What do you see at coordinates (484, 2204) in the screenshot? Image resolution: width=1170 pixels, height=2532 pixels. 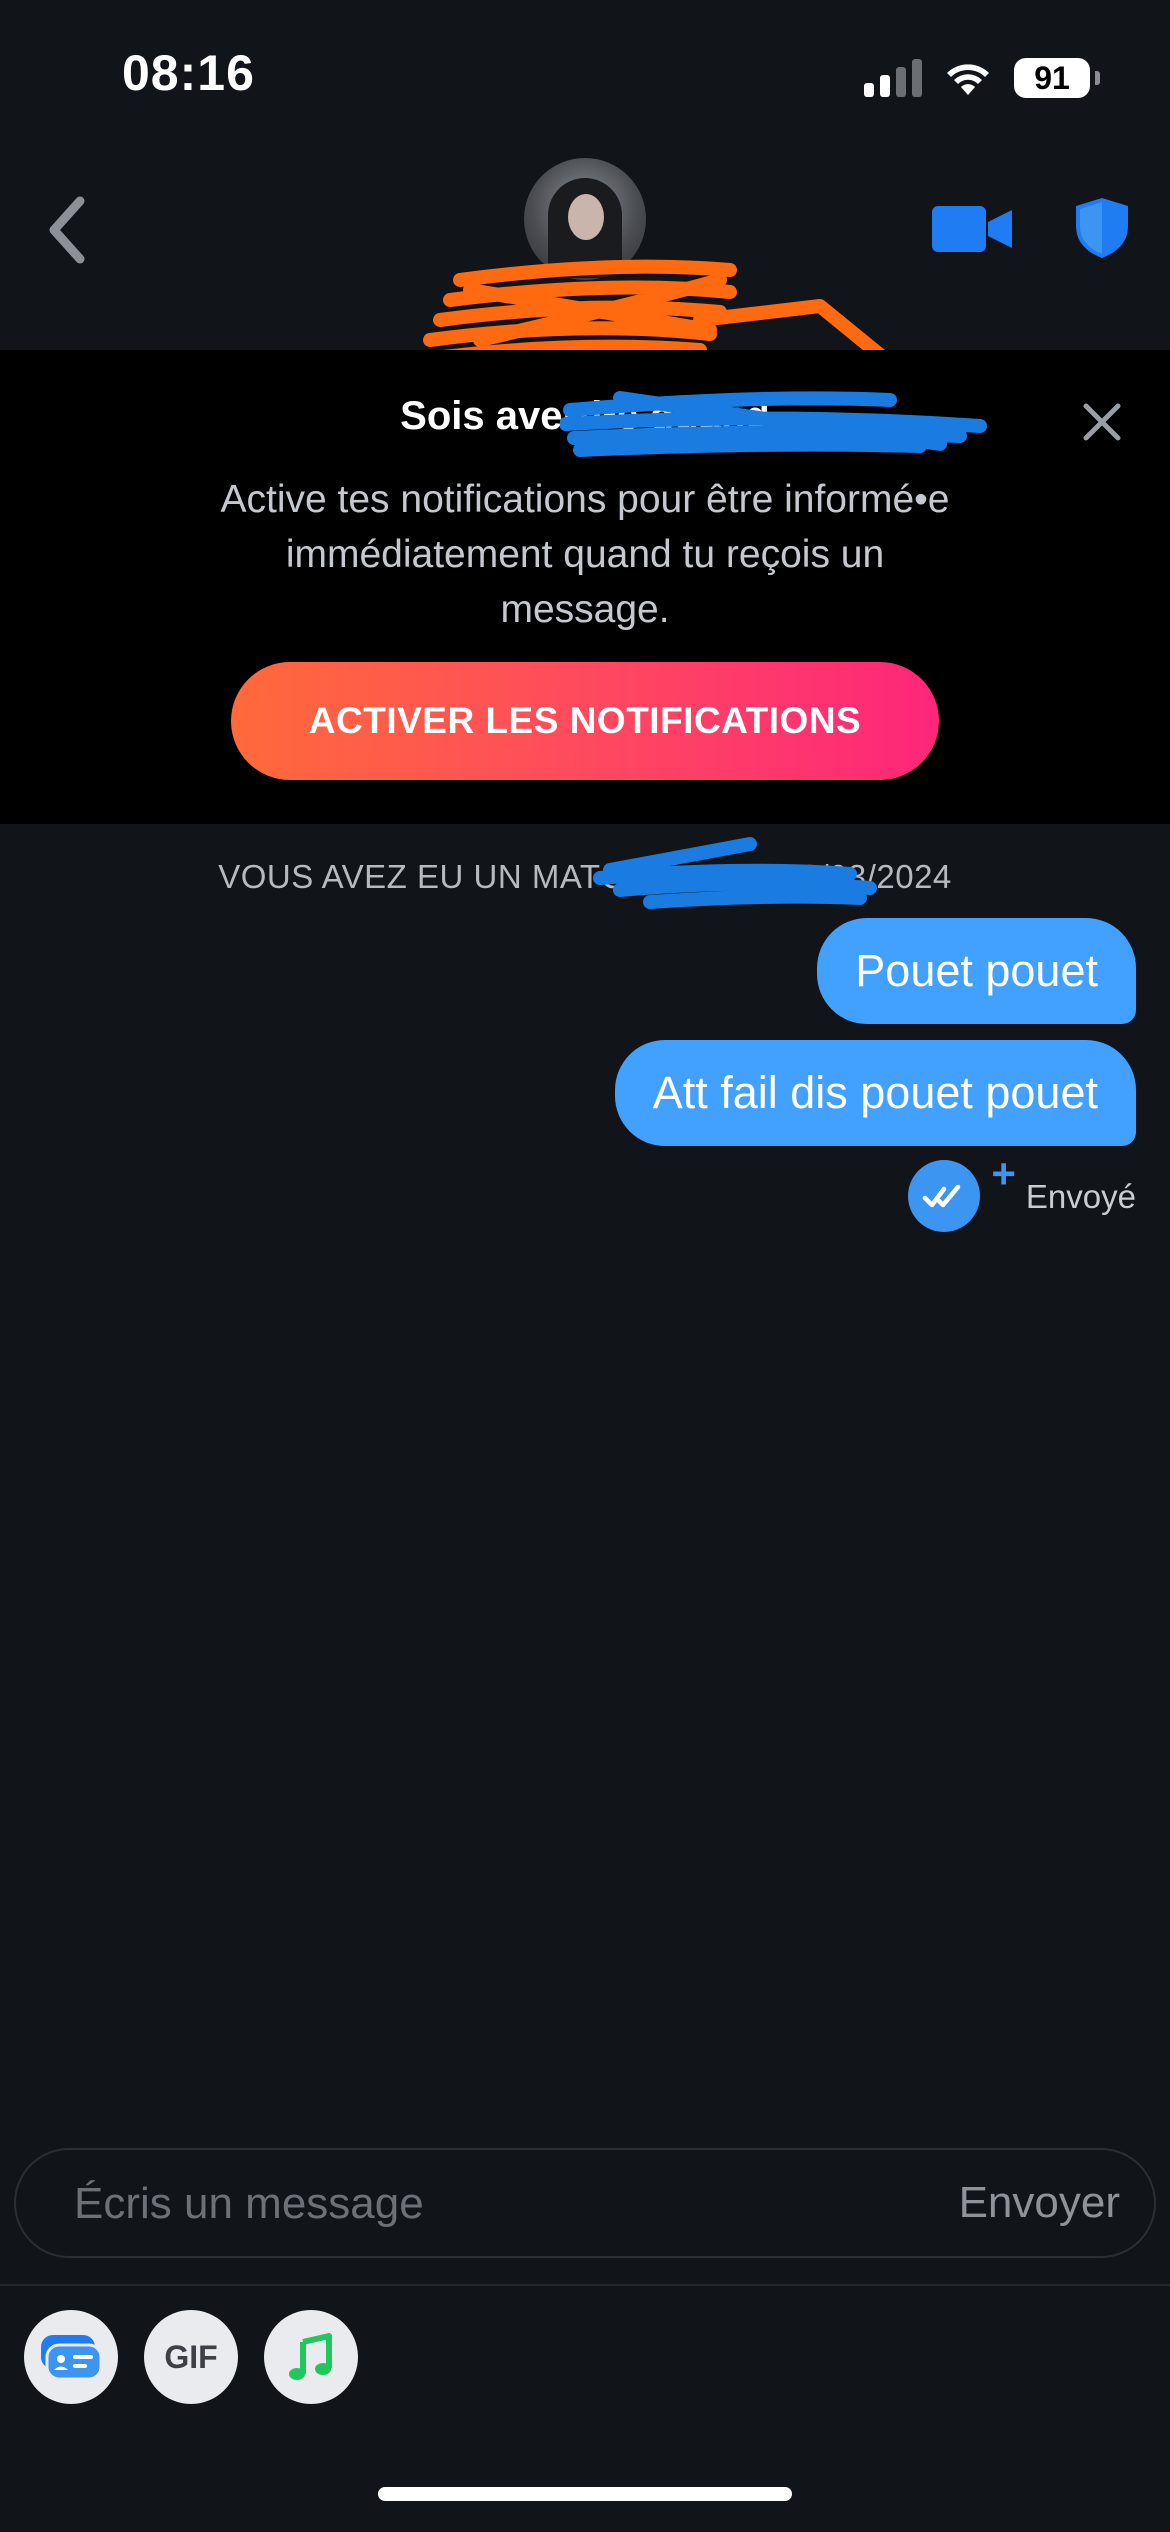 I see `message-input` at bounding box center [484, 2204].